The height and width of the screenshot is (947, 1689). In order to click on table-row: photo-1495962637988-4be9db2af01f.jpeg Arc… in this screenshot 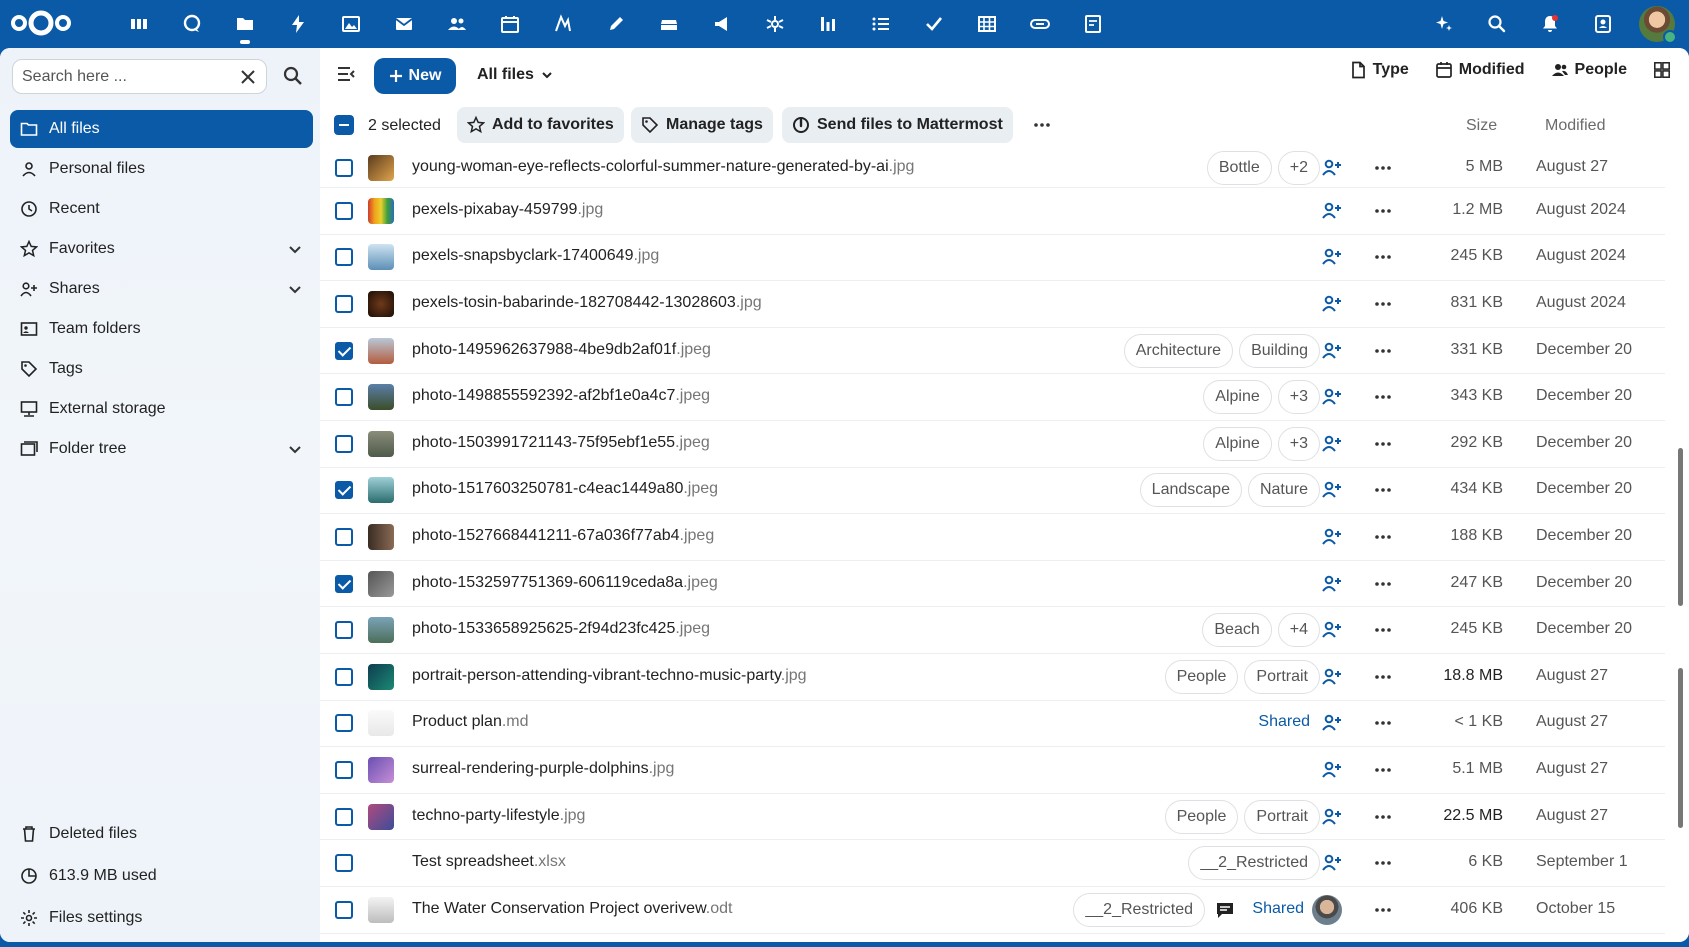, I will do `click(992, 351)`.